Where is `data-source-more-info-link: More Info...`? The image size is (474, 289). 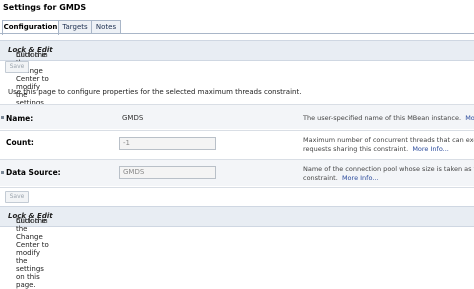
data-source-more-info-link: More Info... is located at coordinates (360, 178).